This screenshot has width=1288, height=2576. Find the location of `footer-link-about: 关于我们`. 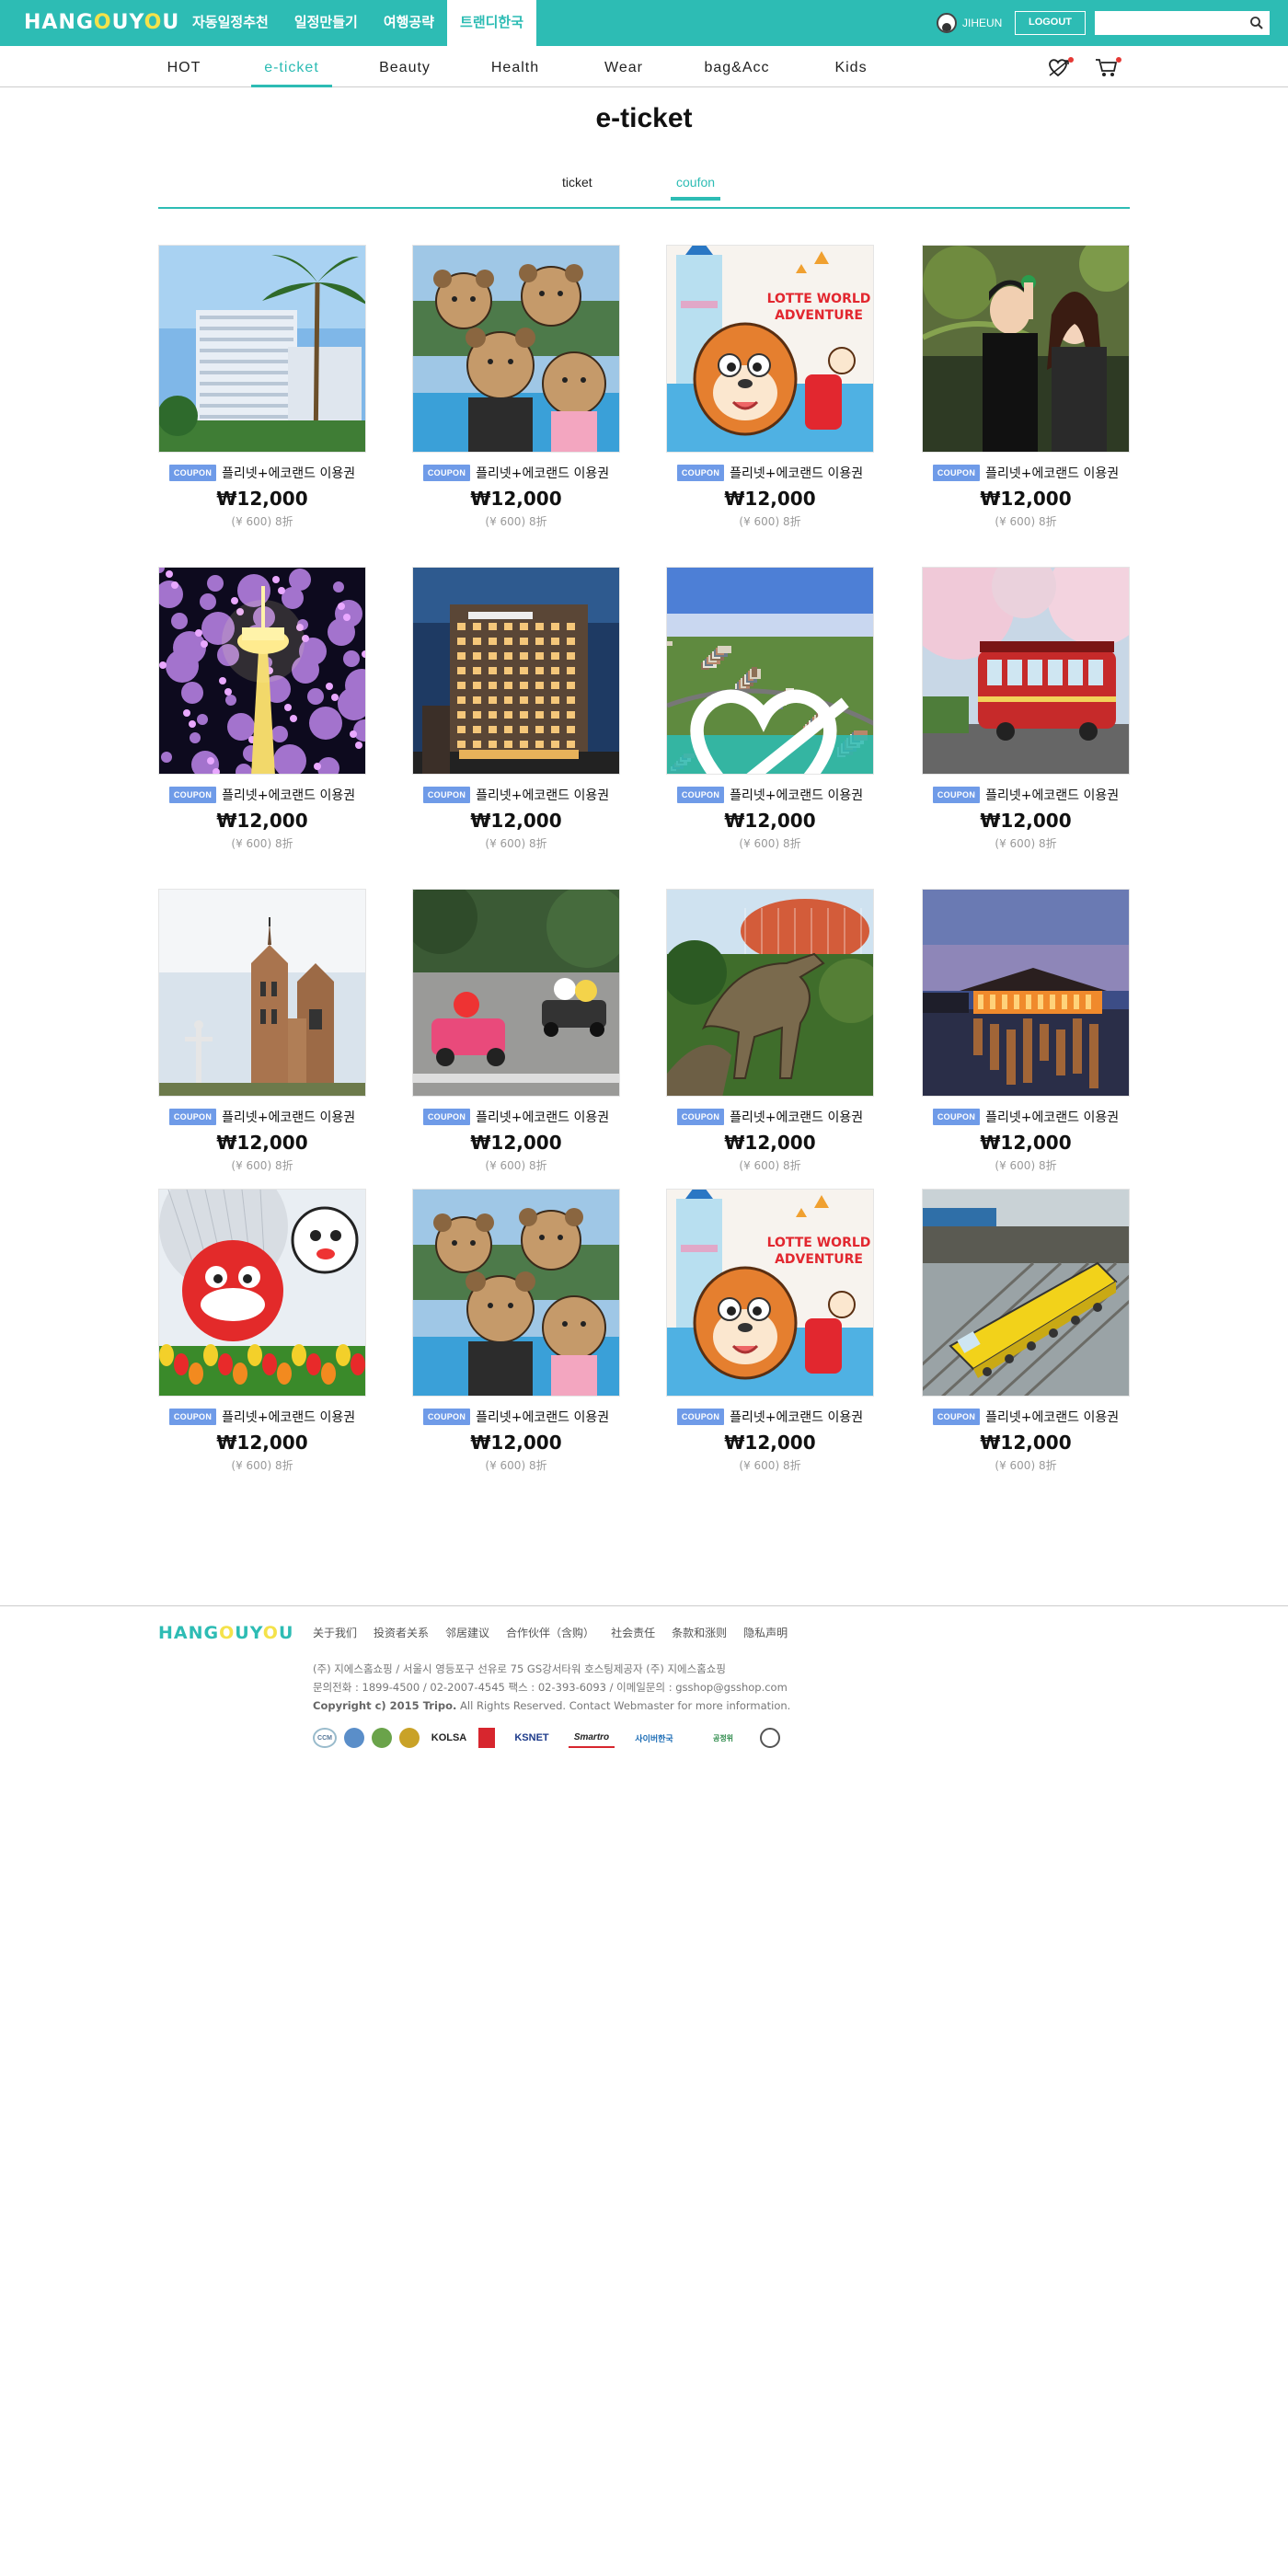

footer-link-about: 关于我们 is located at coordinates (335, 1632).